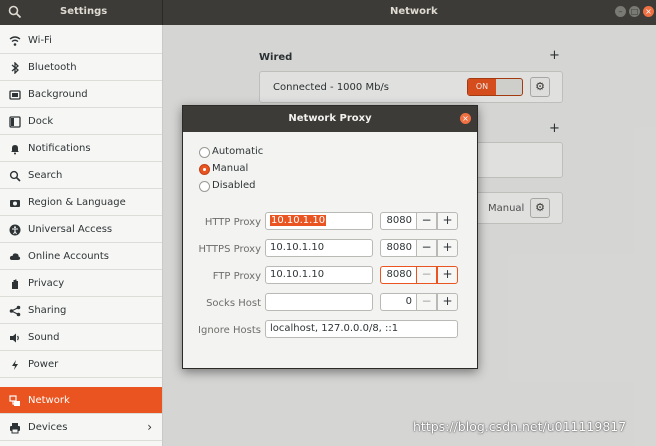 This screenshot has width=656, height=446. I want to click on printer-icon, so click(15, 428).